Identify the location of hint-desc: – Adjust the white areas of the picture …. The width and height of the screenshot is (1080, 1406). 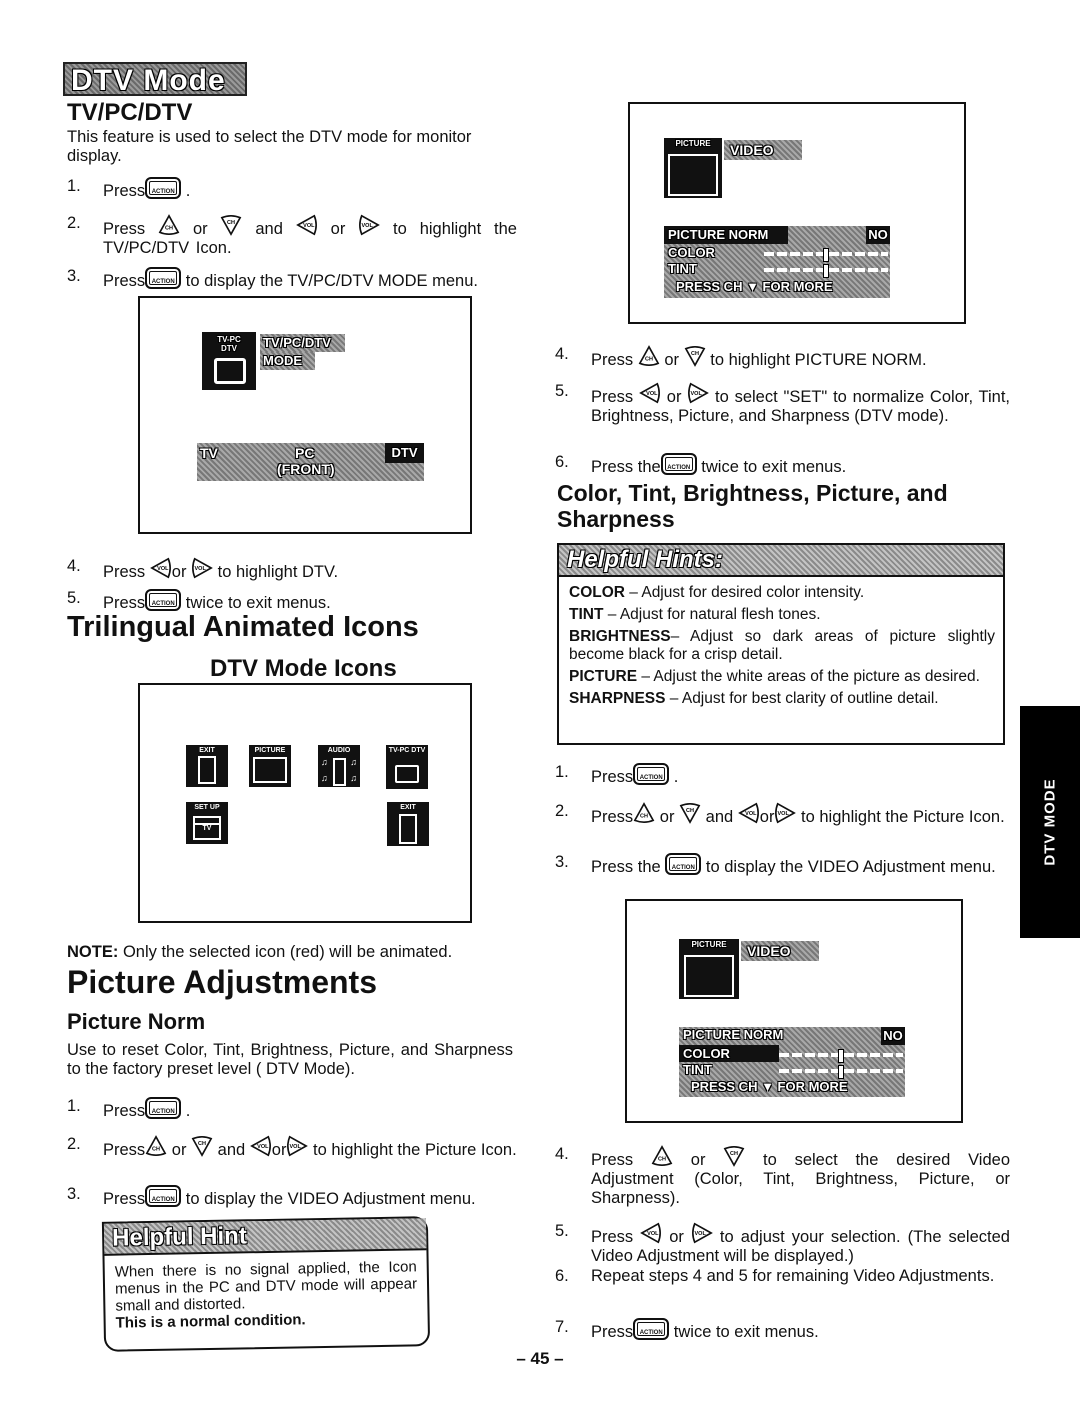
(810, 676).